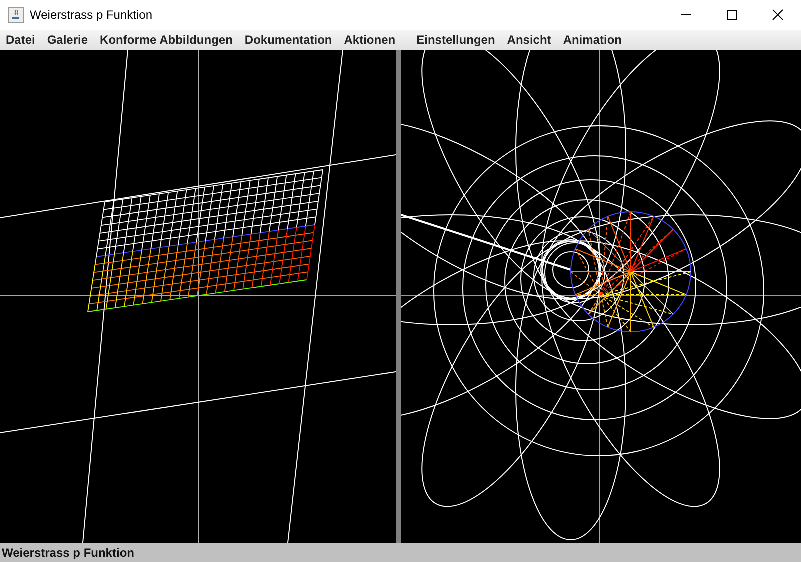 This screenshot has width=801, height=562. I want to click on status-text: Weierstrass p Funktion, so click(68, 553).